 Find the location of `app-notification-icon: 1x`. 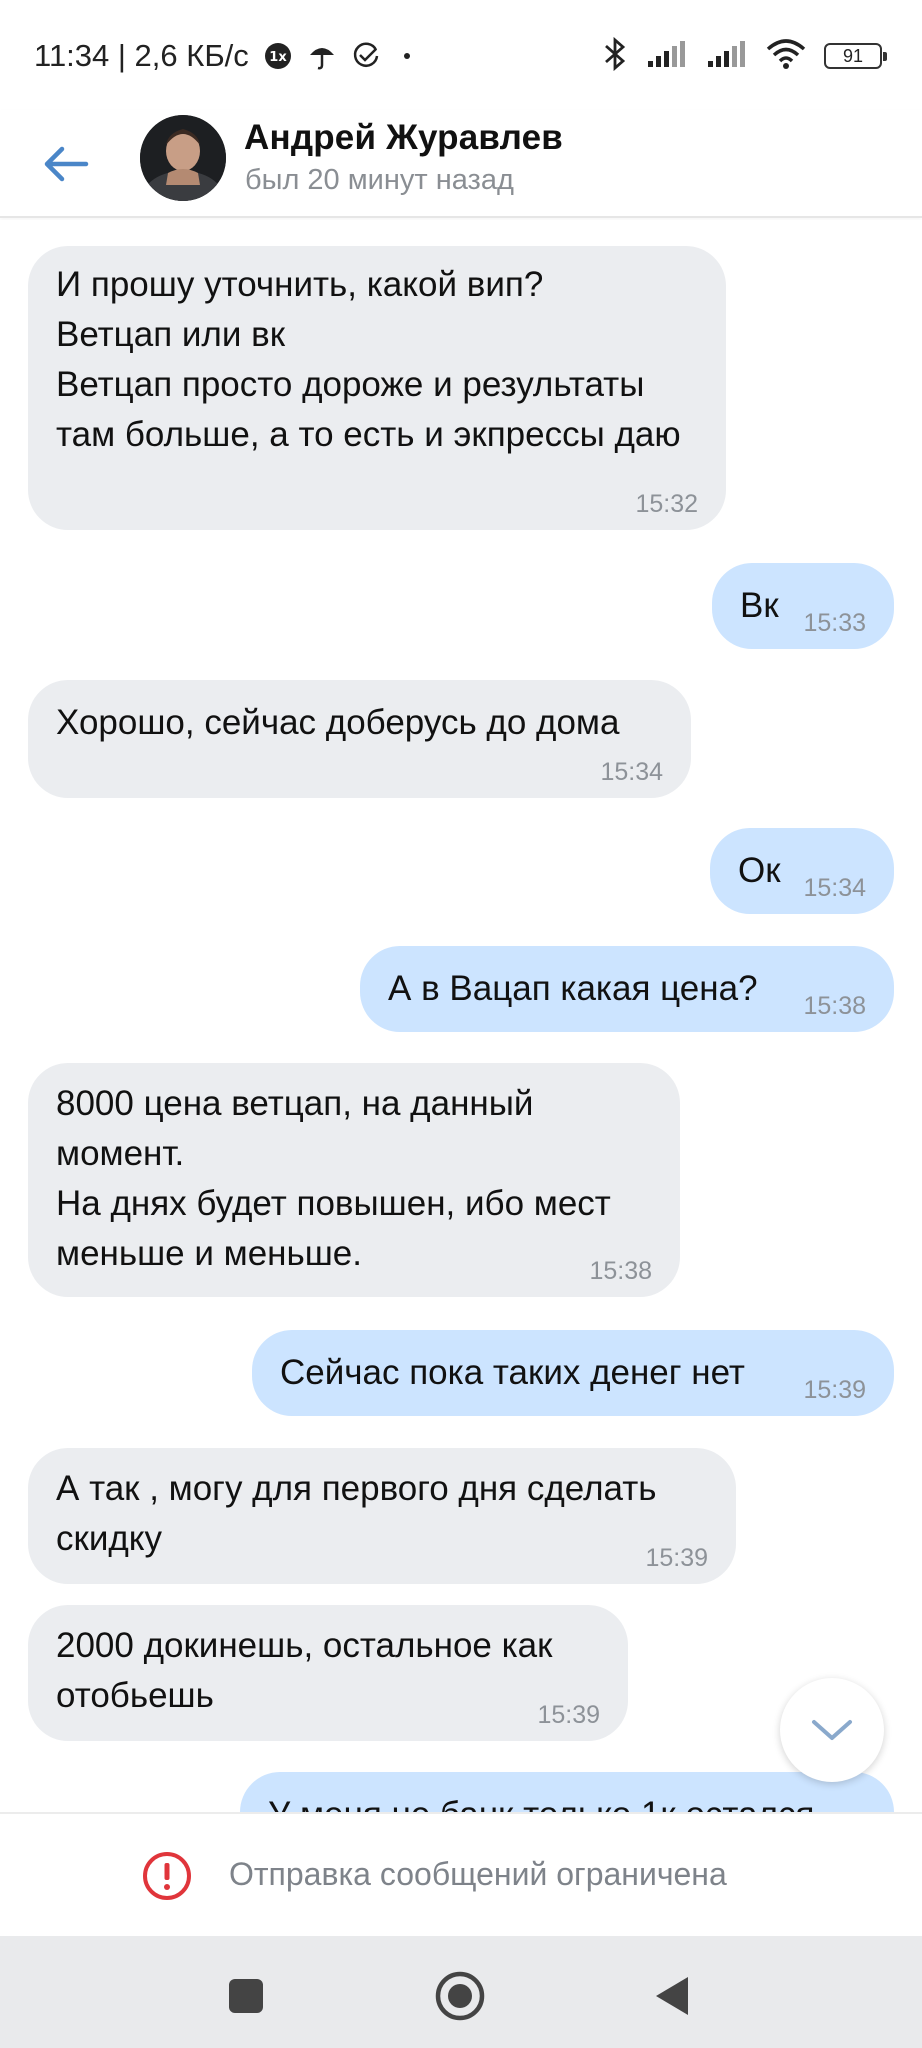

app-notification-icon: 1x is located at coordinates (278, 56).